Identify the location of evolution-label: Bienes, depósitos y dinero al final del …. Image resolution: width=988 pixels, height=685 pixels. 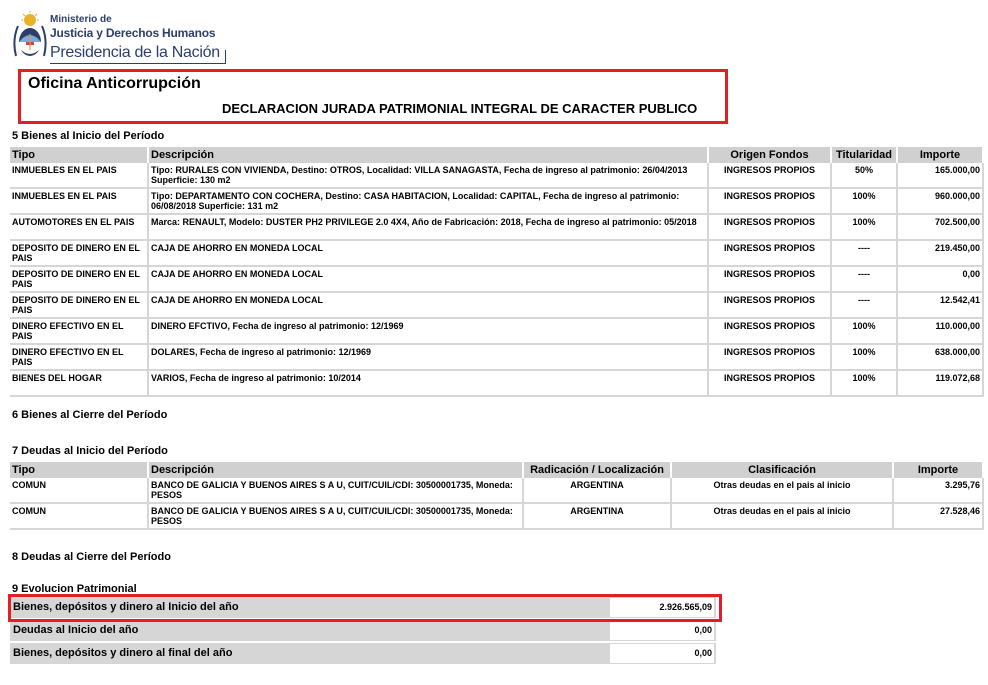
(123, 653).